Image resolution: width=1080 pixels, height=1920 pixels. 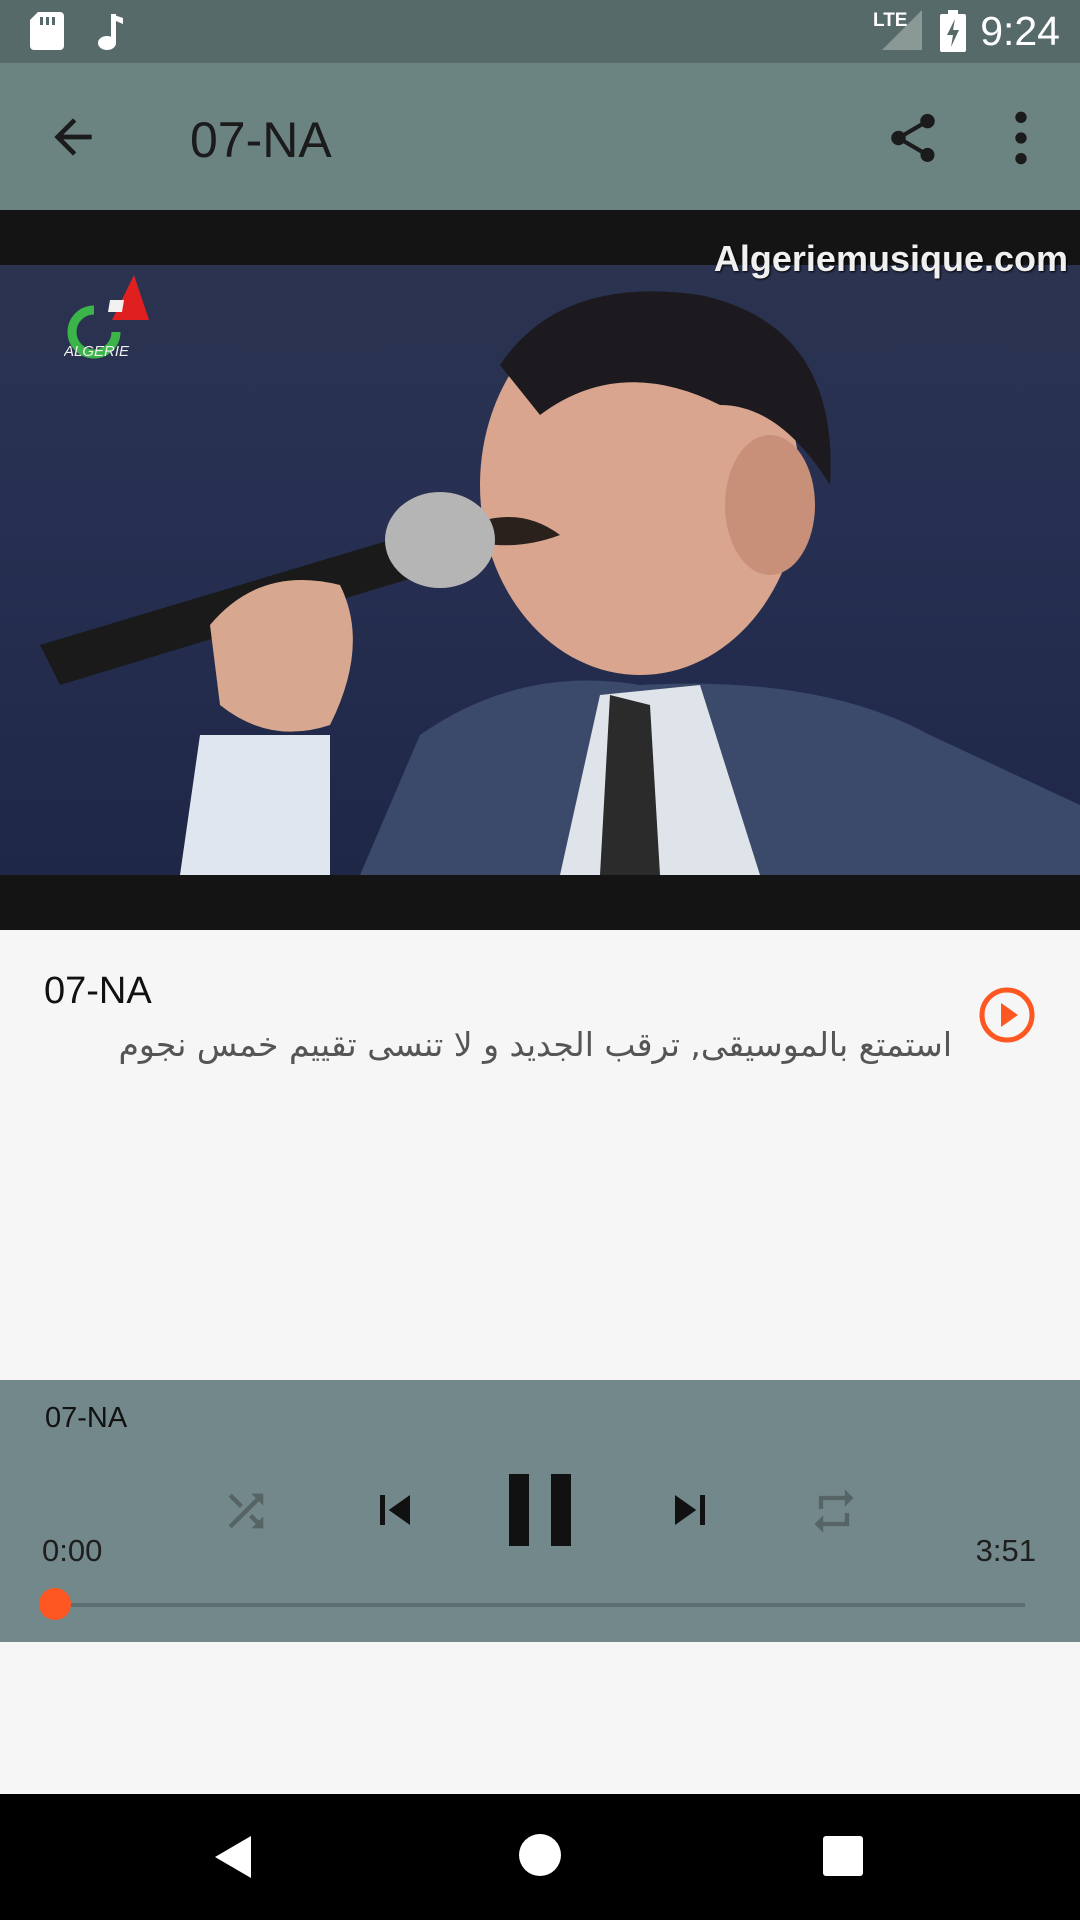 I want to click on video-watermark: Algeriemusique.com, so click(x=890, y=258).